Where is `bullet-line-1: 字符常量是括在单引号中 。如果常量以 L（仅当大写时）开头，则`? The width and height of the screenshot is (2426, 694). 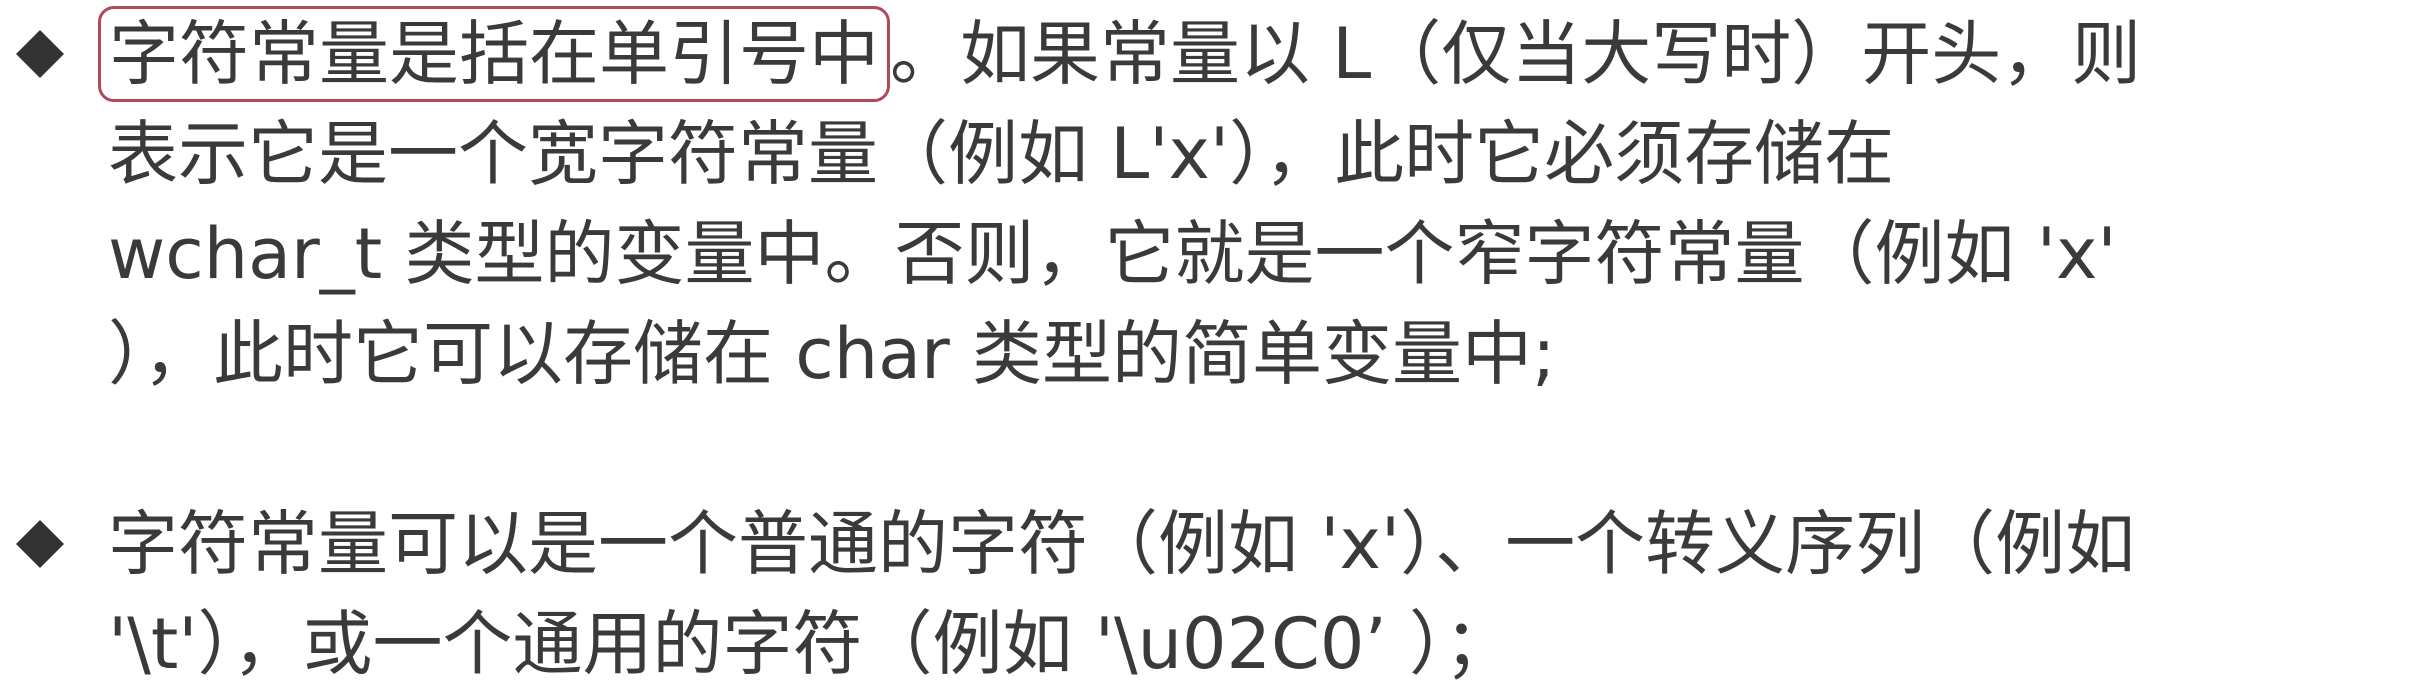
bullet-line-1: 字符常量是括在单引号中 。如果常量以 L（仅当大写时）开头，则 is located at coordinates (1120, 54).